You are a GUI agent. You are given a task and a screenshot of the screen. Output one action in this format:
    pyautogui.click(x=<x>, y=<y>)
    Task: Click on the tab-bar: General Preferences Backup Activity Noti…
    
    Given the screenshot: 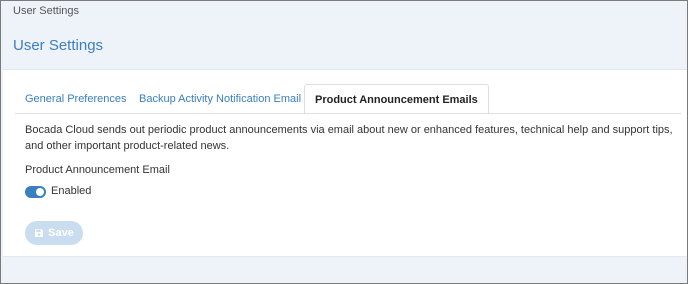 What is the action you would take?
    pyautogui.click(x=351, y=99)
    